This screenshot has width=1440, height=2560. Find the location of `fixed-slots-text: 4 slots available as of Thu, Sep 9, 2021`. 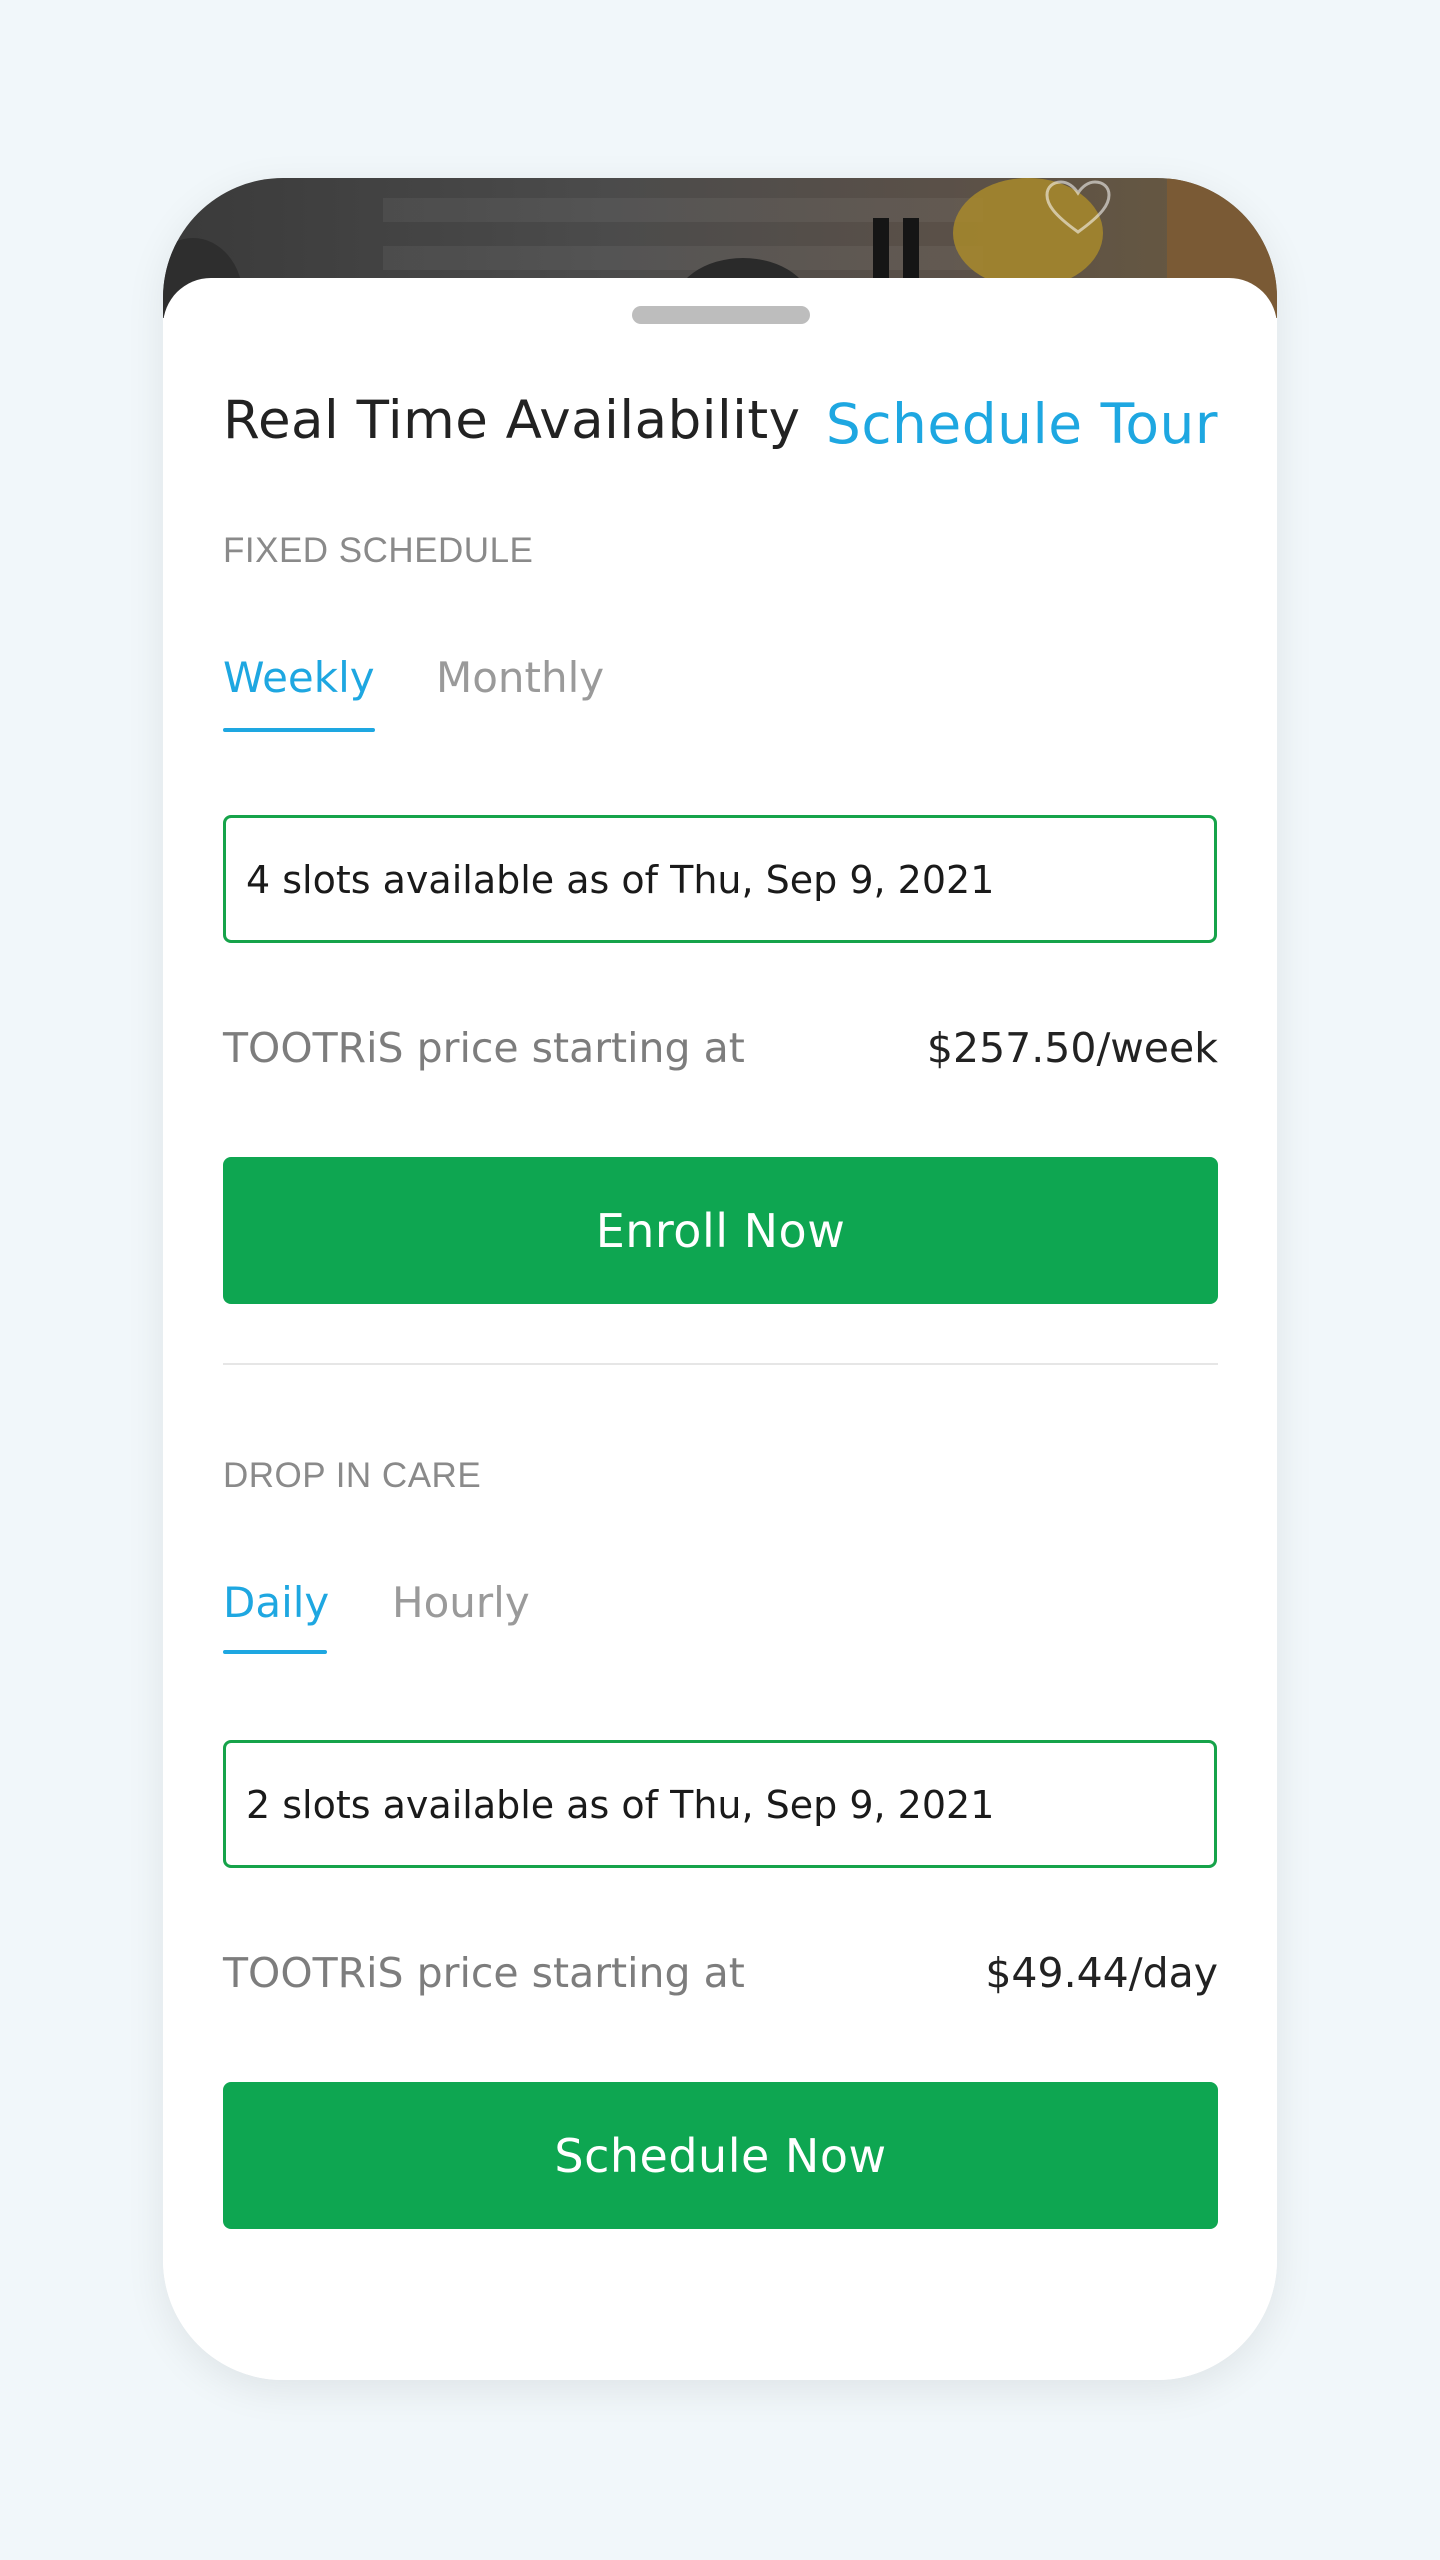

fixed-slots-text: 4 slots available as of Thu, Sep 9, 2021 is located at coordinates (620, 880).